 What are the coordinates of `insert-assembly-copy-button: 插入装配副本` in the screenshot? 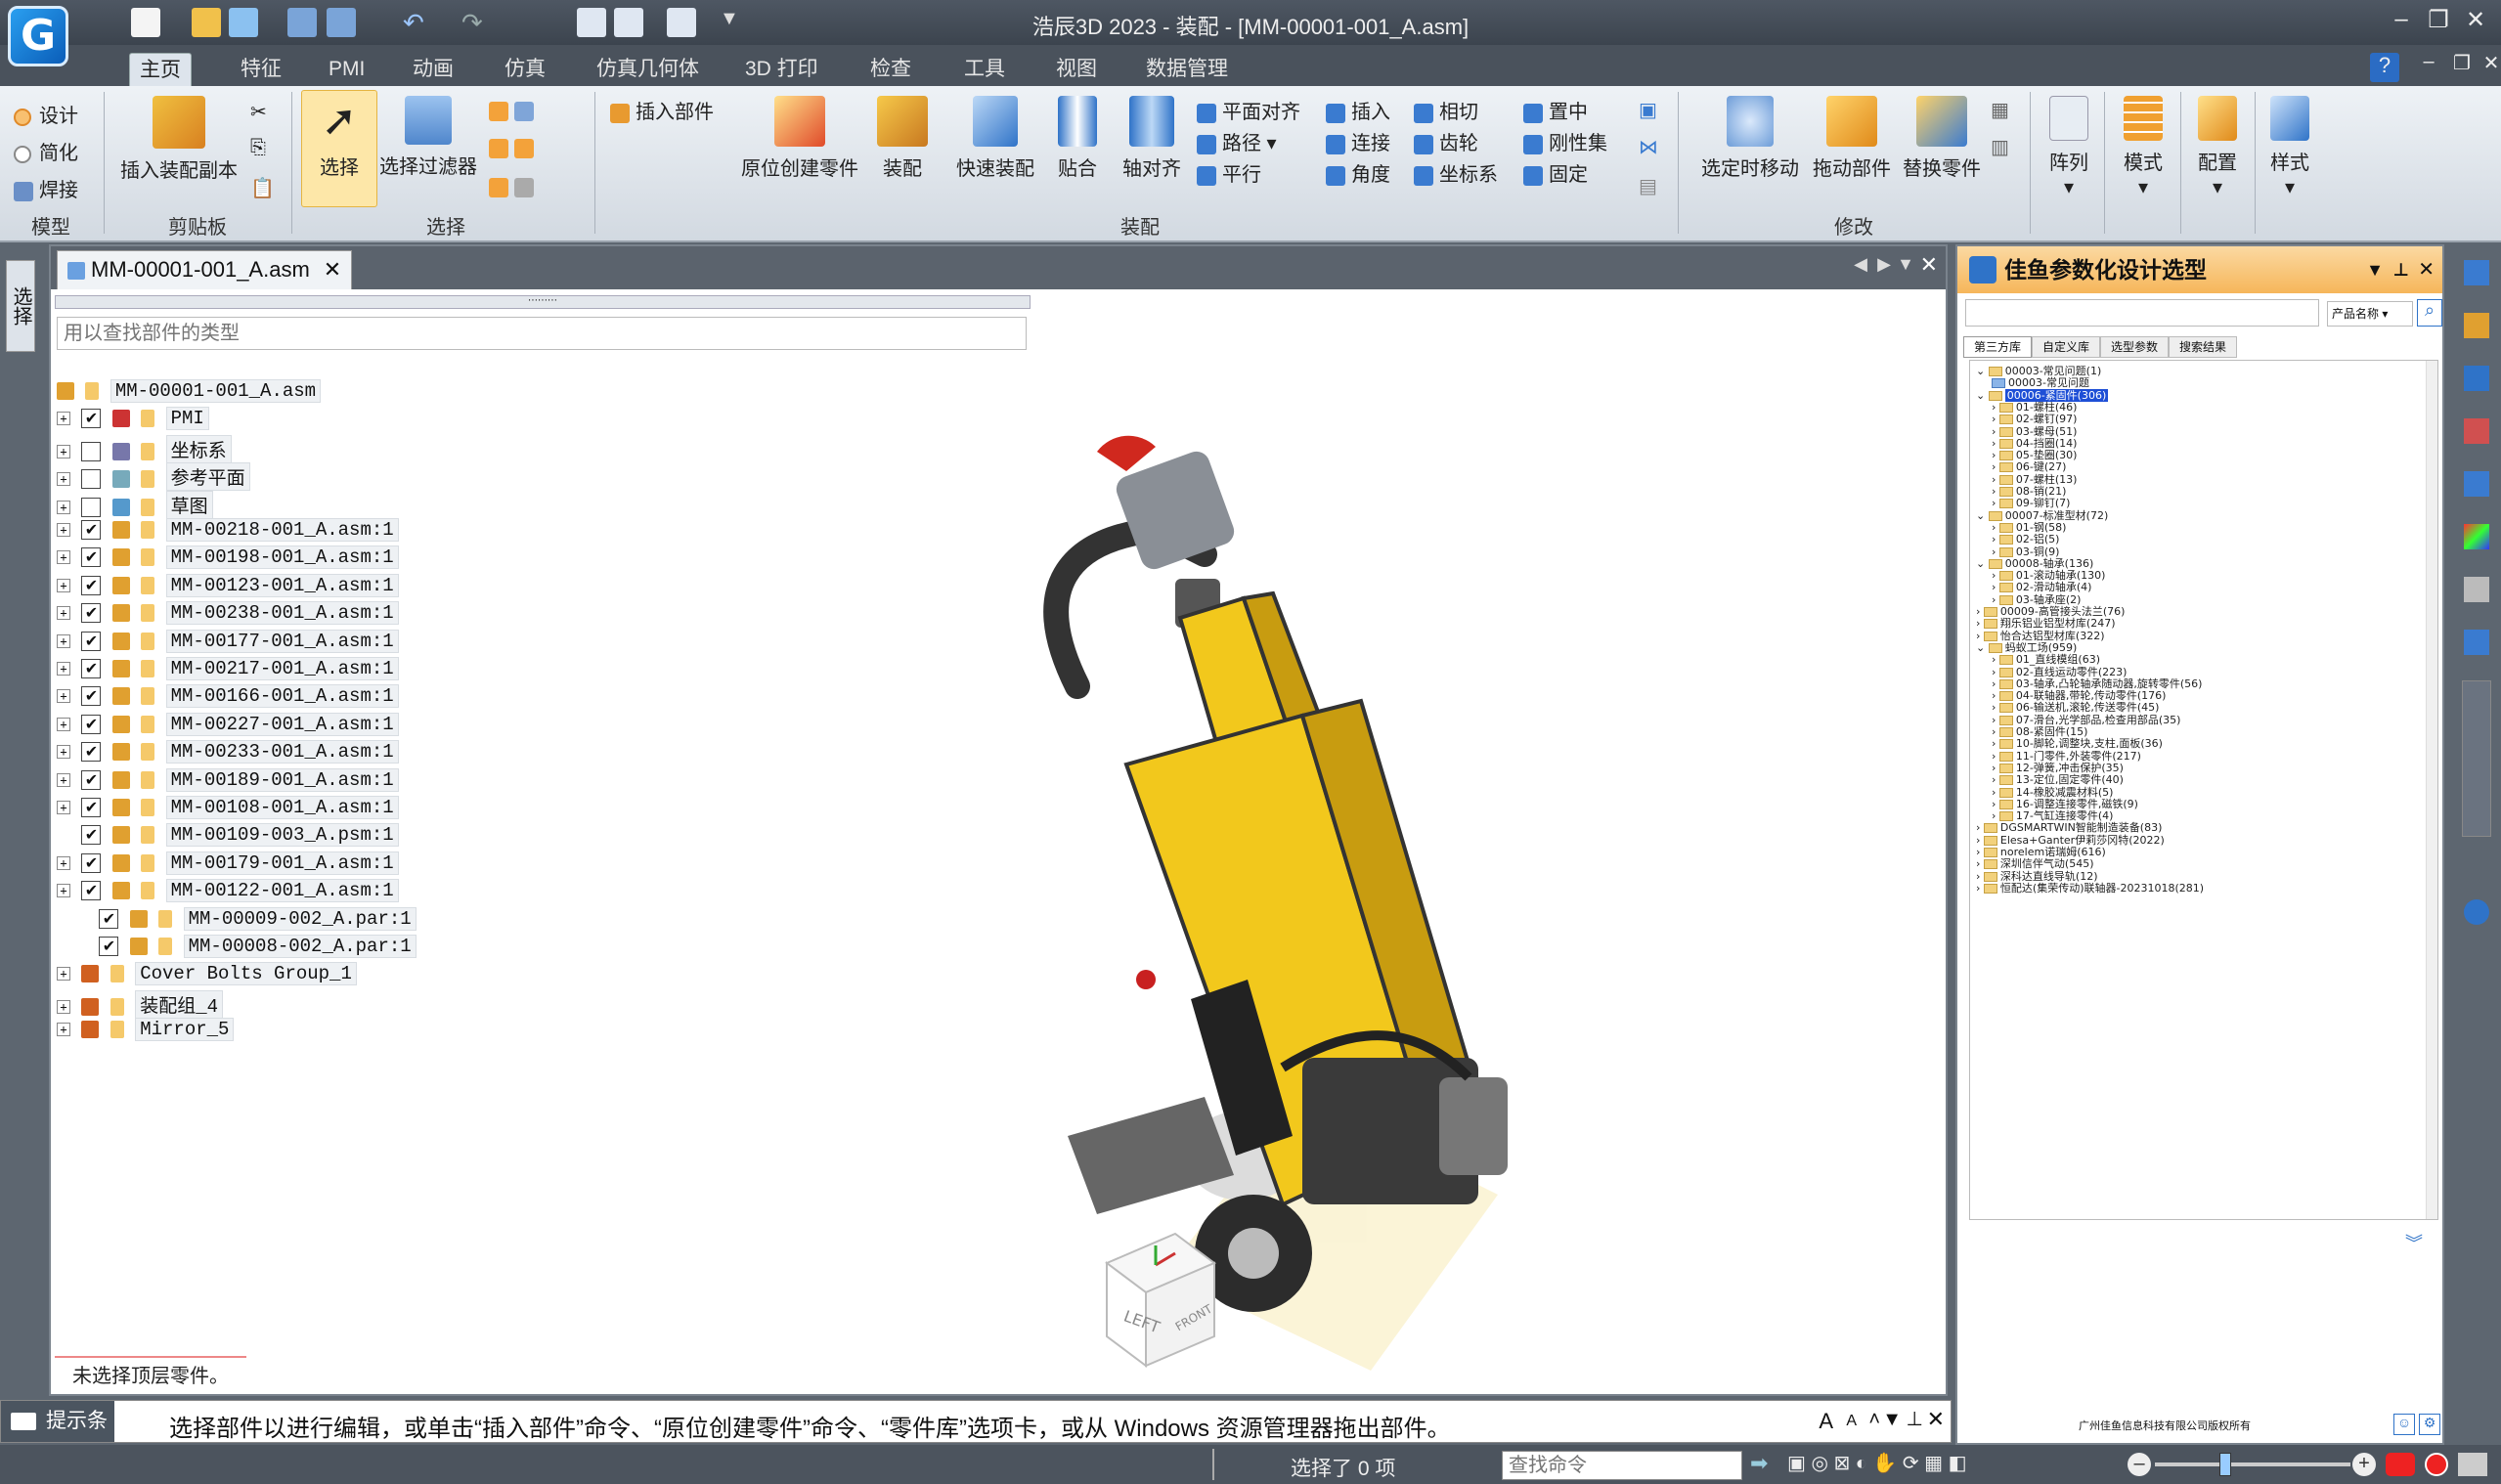 It's located at (178, 139).